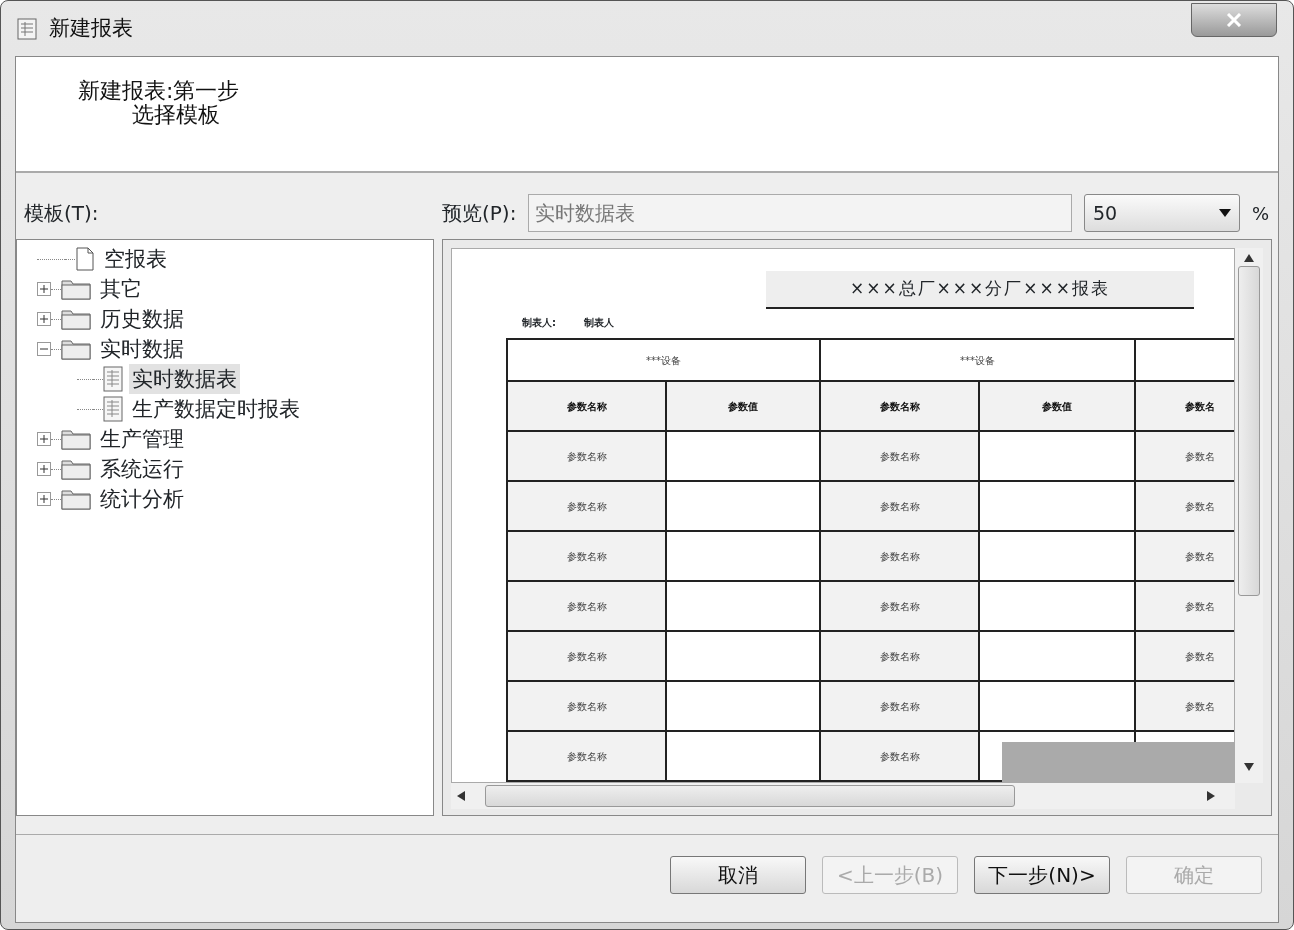 The image size is (1294, 930). Describe the element at coordinates (61, 213) in the screenshot. I see `template-label: 模板(T):` at that location.